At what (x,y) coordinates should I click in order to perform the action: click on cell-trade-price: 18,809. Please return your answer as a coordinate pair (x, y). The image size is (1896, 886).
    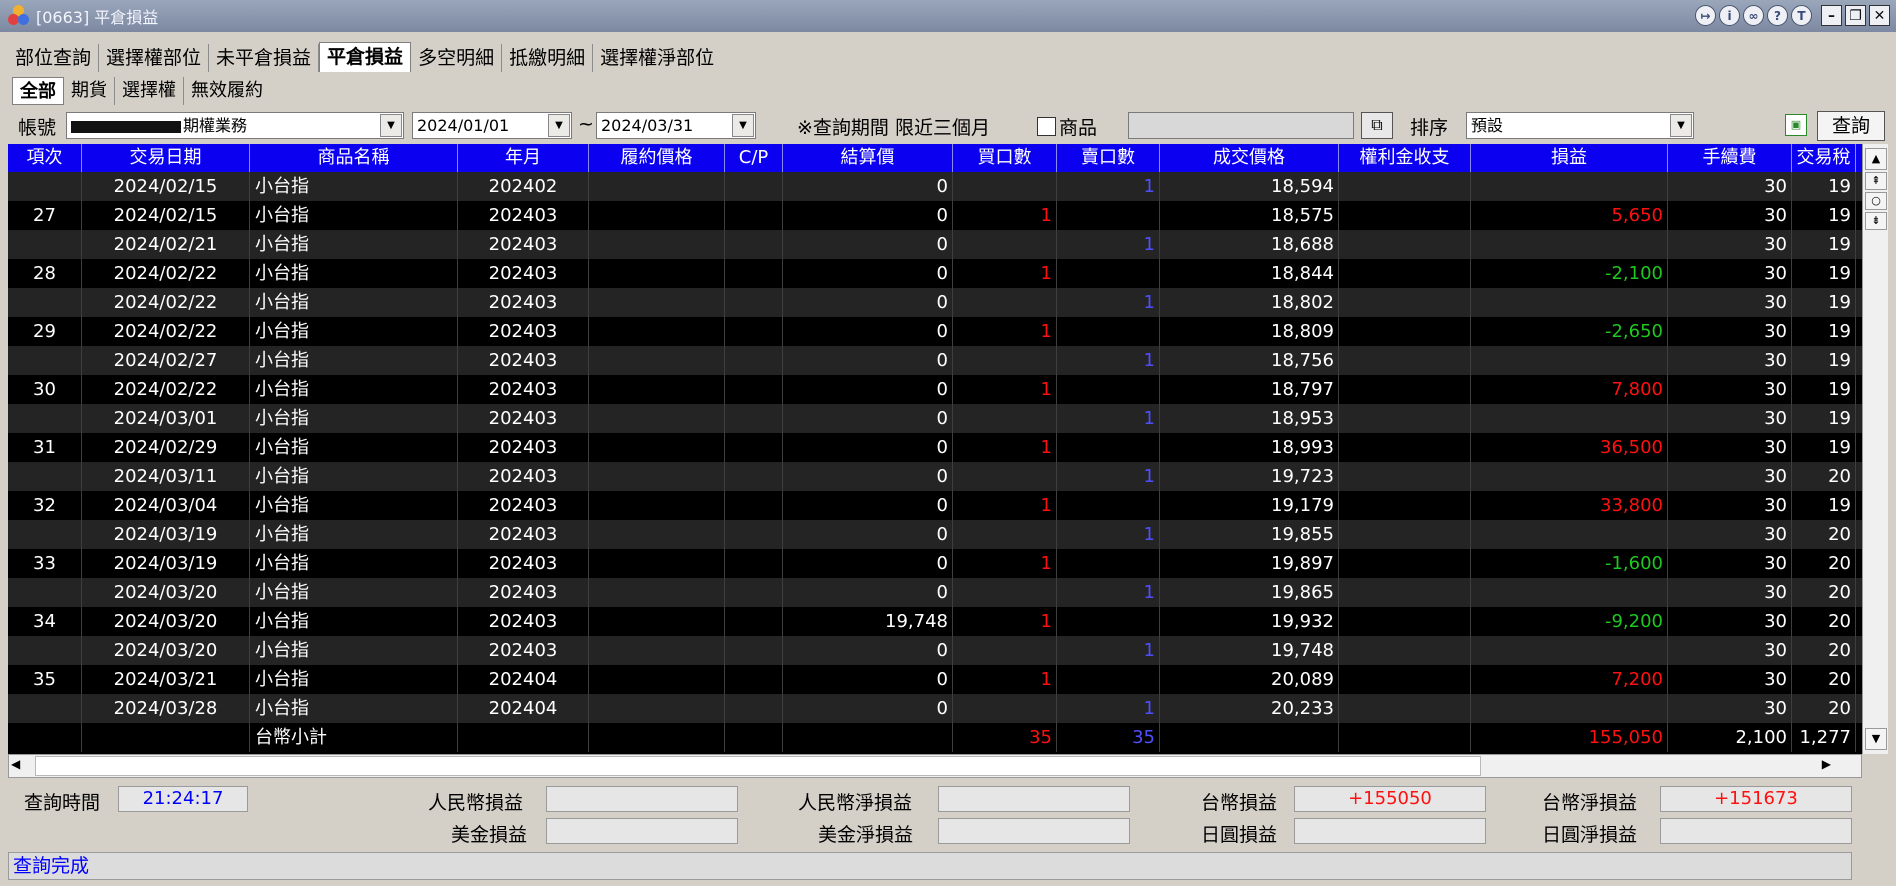
    Looking at the image, I should click on (1249, 331).